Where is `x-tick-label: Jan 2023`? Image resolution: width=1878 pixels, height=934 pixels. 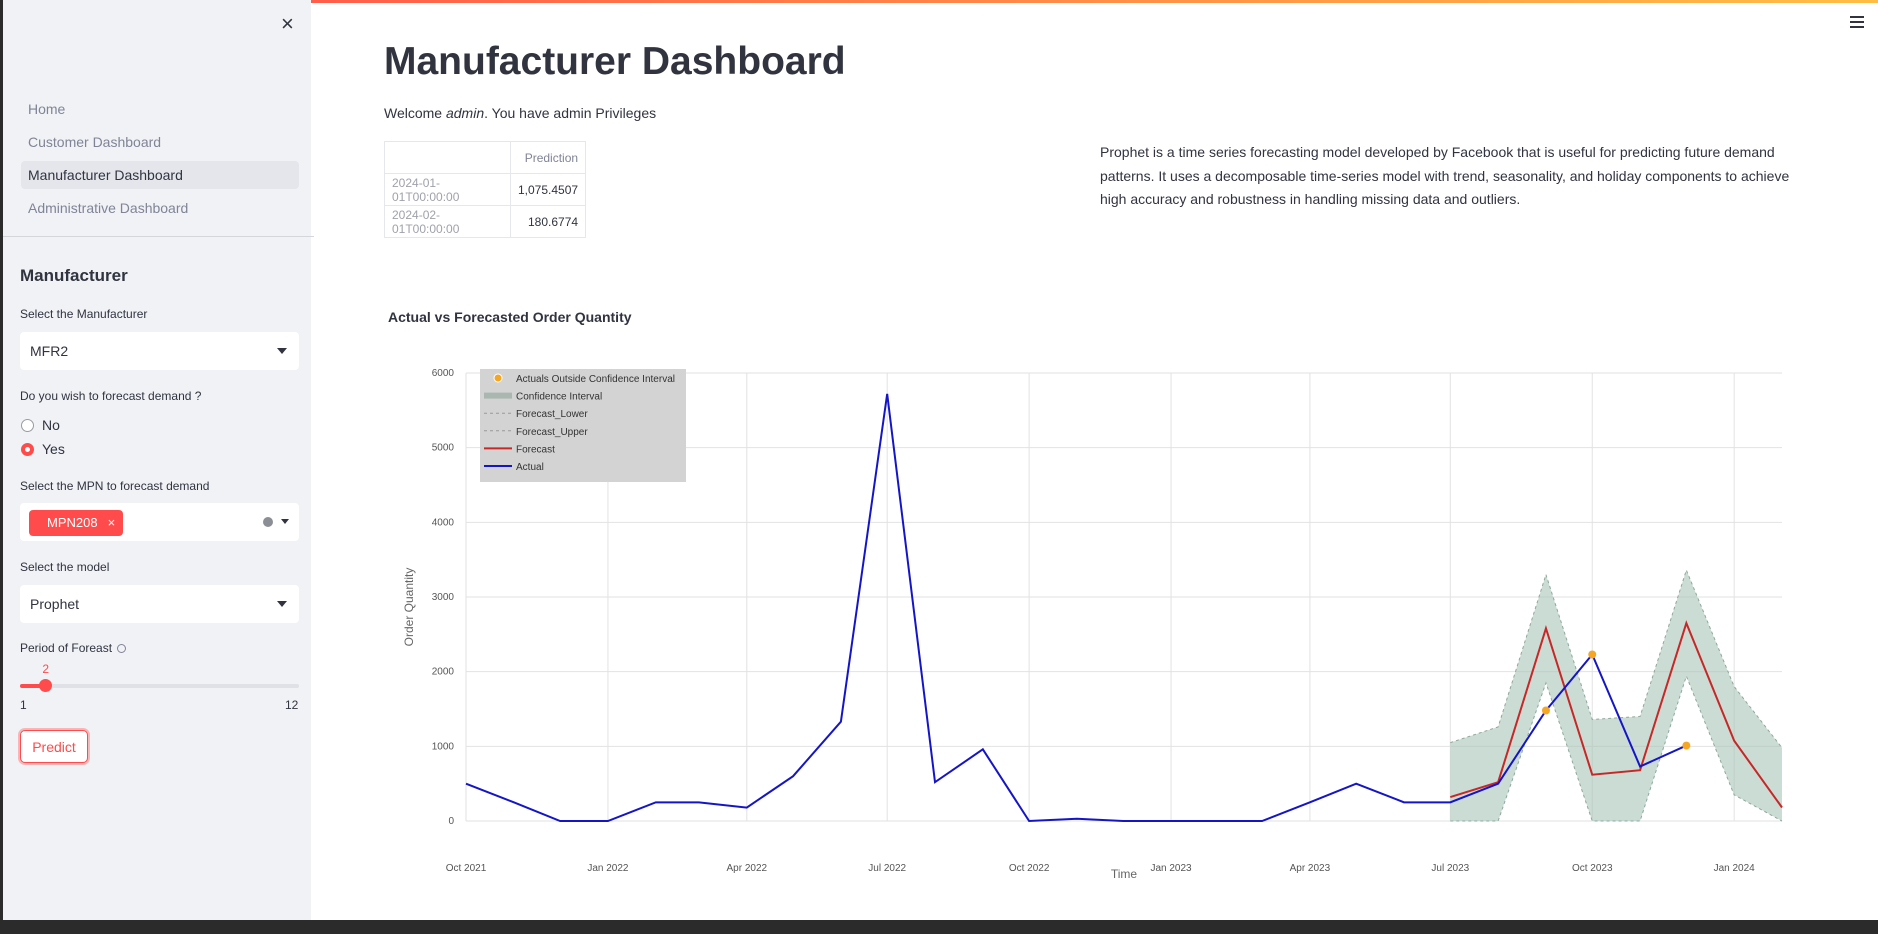
x-tick-label: Jan 2023 is located at coordinates (1171, 868).